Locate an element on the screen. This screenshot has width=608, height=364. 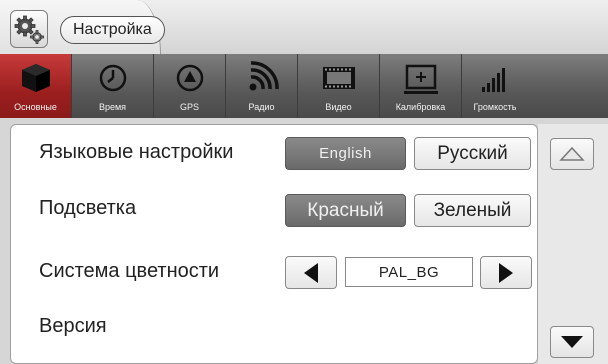
radio-signal-icon is located at coordinates (264, 76).